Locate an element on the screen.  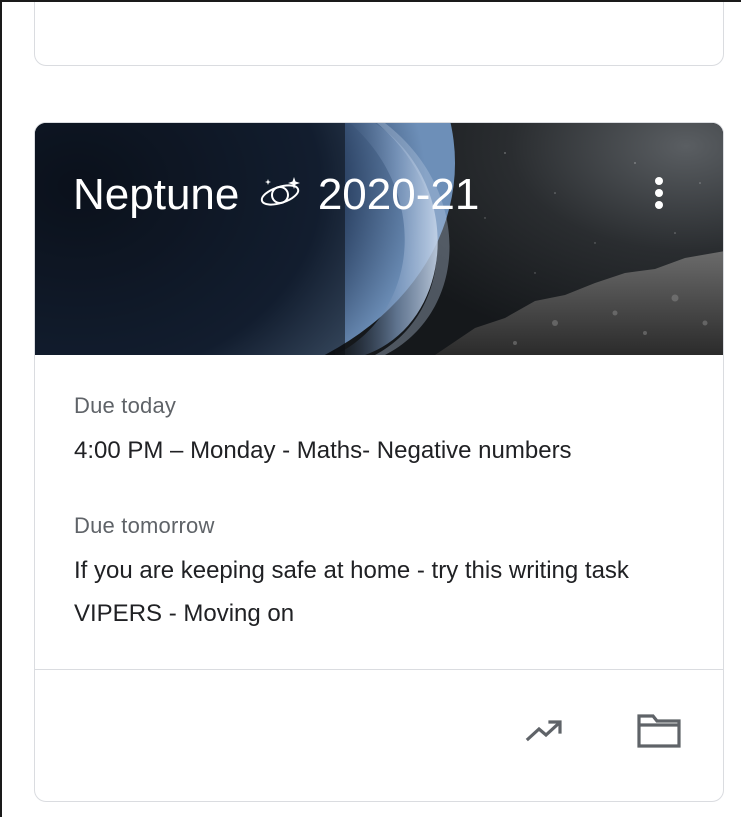
folder-icon is located at coordinates (659, 731).